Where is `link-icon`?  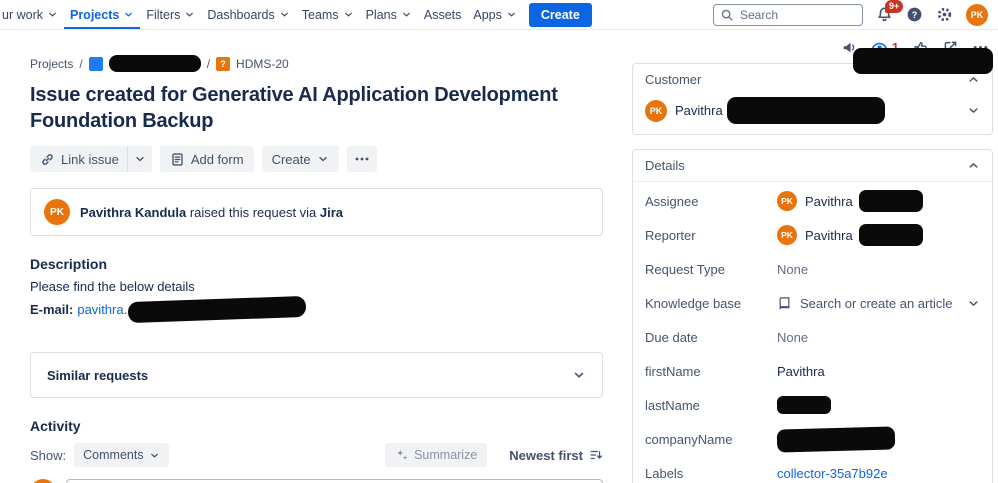
link-icon is located at coordinates (47, 159).